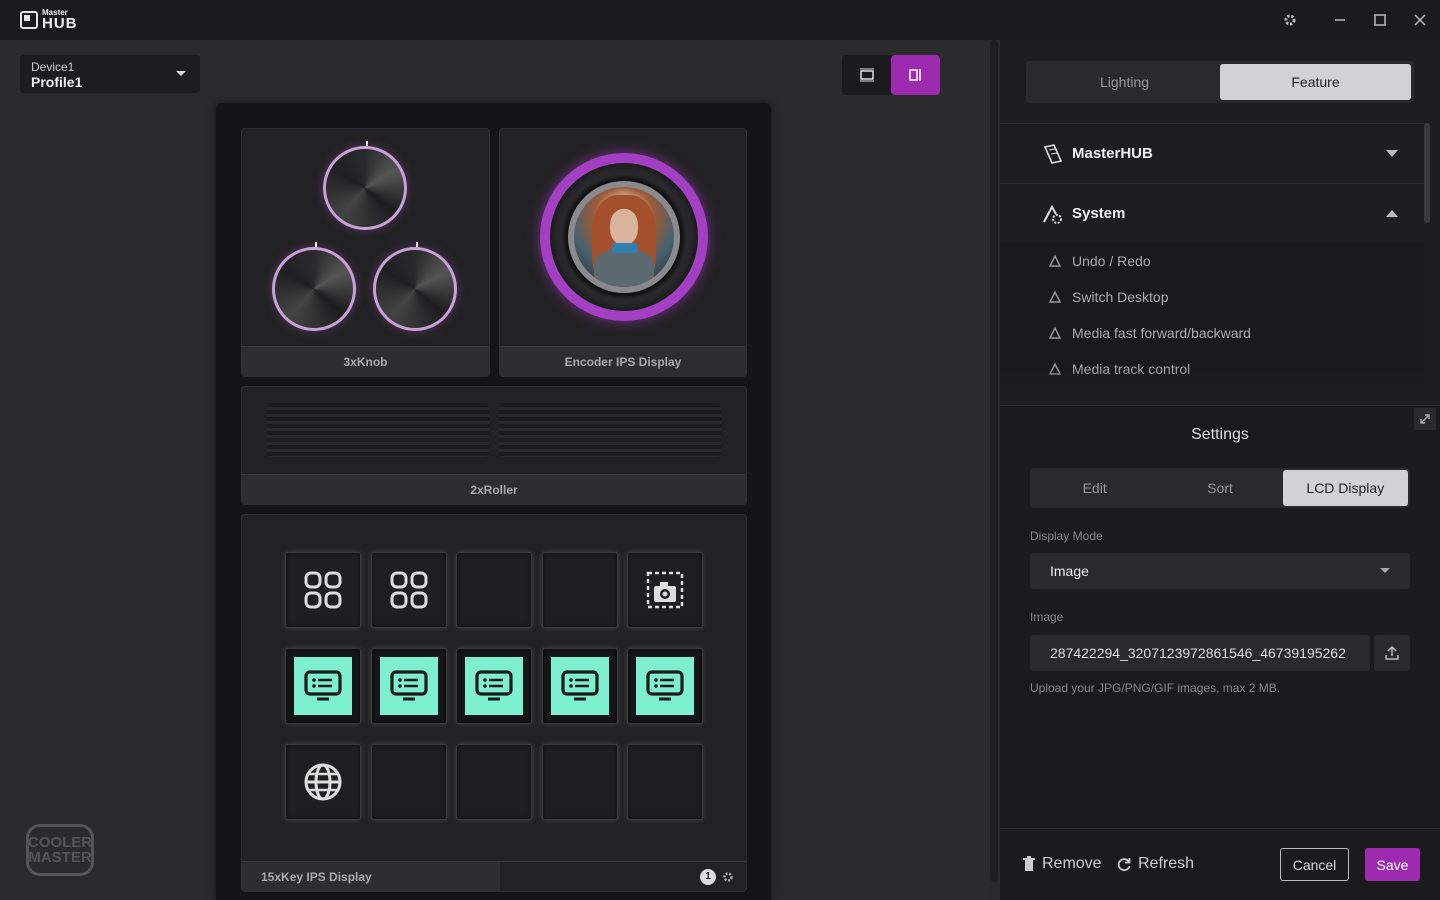 Image resolution: width=1440 pixels, height=900 pixels. I want to click on list-item-label: Undo / Redo, so click(1111, 261).